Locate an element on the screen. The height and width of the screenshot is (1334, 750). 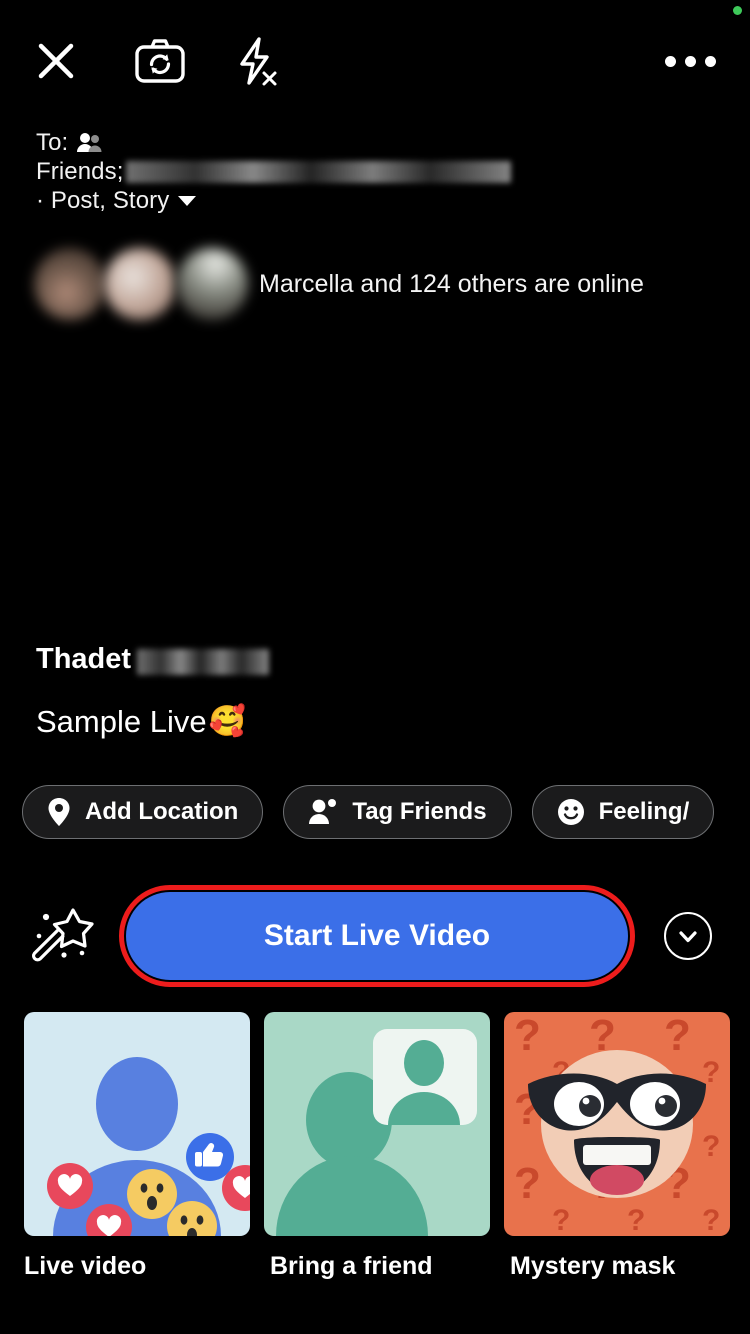
live-caption: Sample Live 🥰 is located at coordinates (141, 722).